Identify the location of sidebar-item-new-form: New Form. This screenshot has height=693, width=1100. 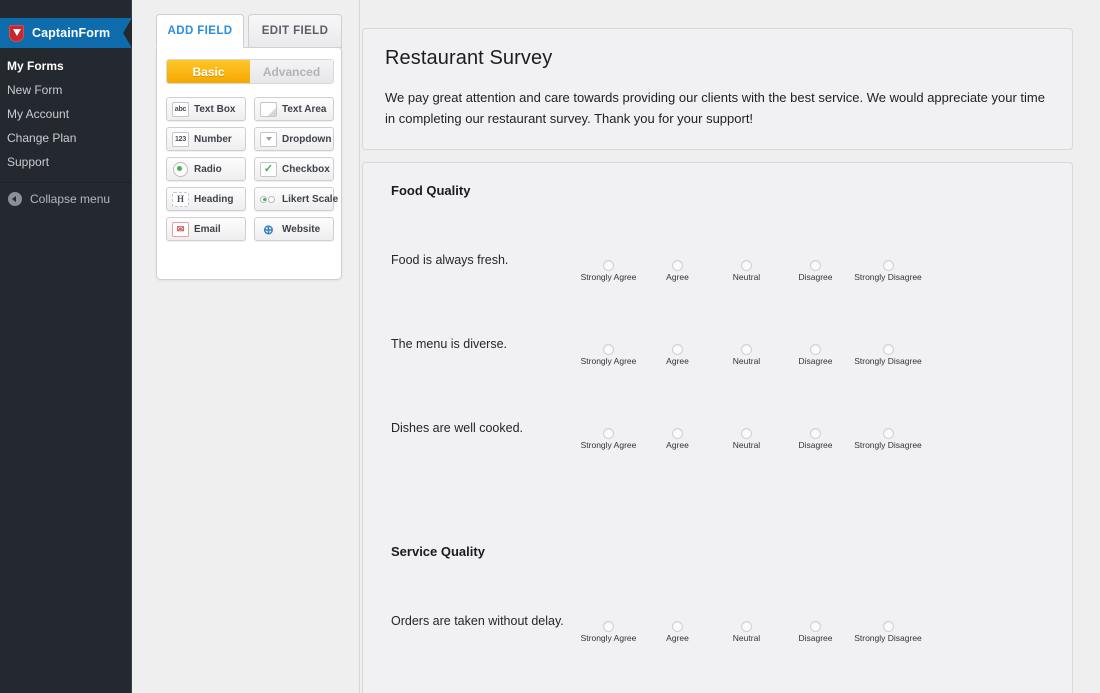
(65, 90).